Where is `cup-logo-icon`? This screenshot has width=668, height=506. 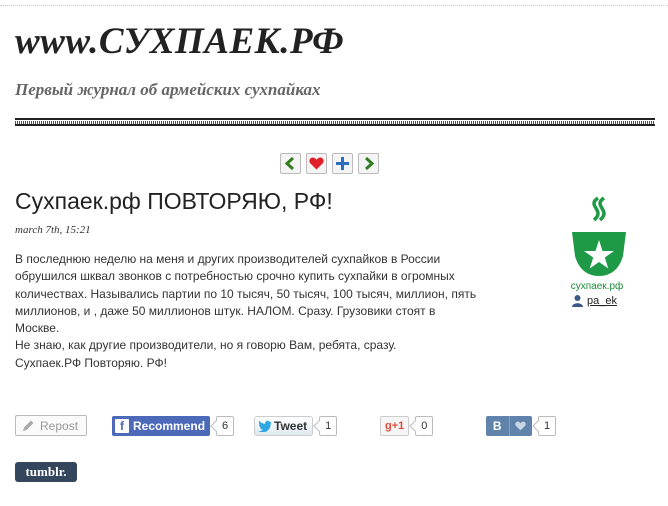
cup-logo-icon is located at coordinates (599, 236).